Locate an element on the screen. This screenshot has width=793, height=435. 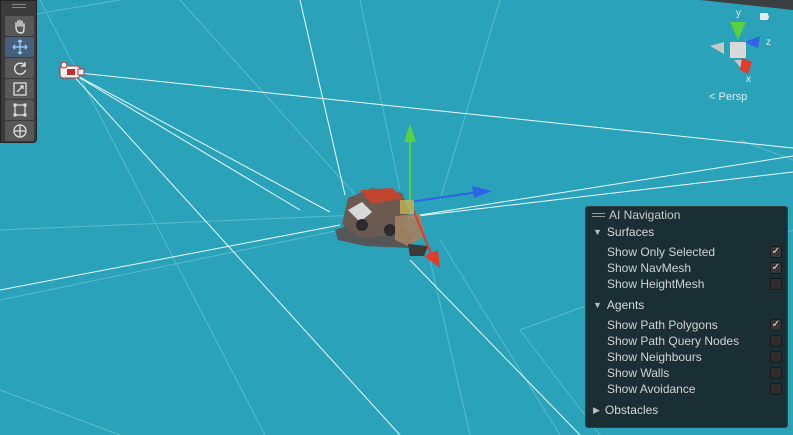
option-show-heightmesh: Show HeightMesh is located at coordinates (694, 283).